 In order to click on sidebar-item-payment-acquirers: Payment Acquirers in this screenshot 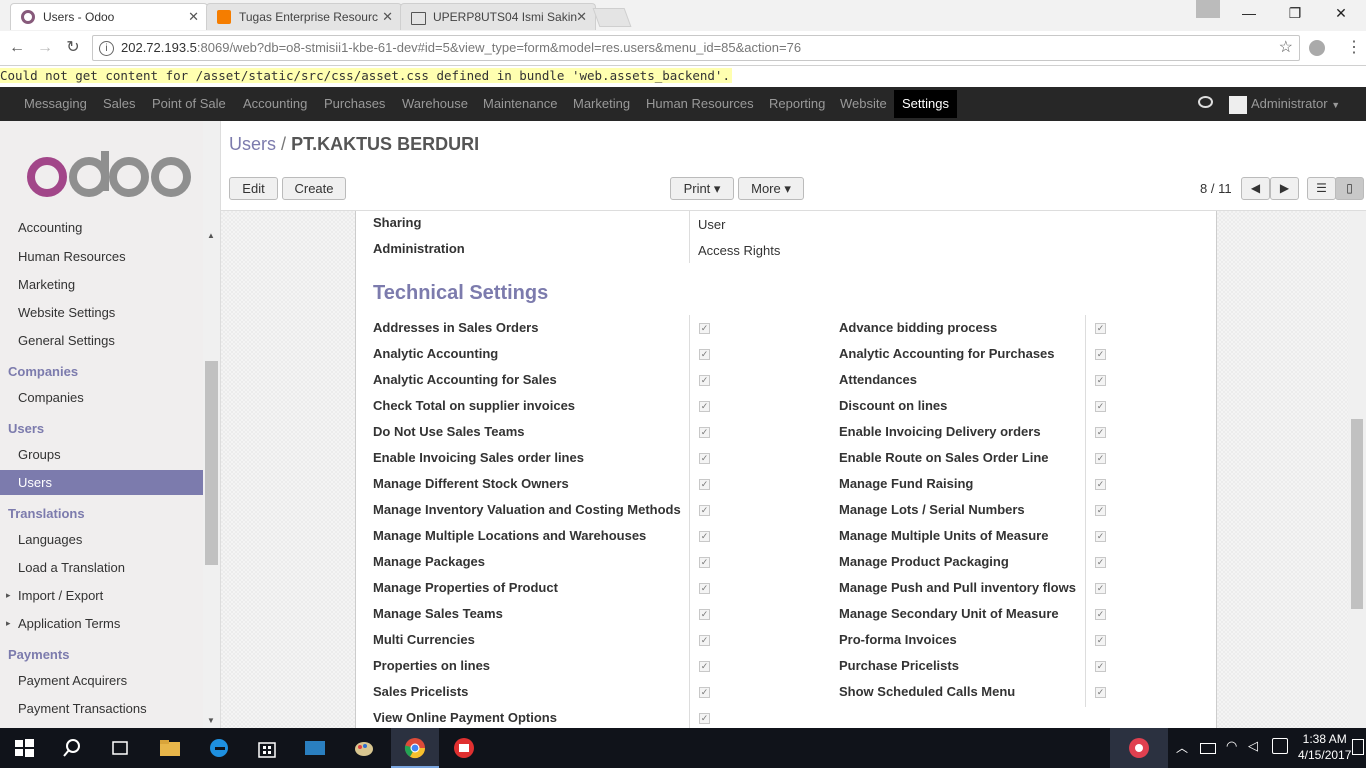, I will do `click(72, 680)`.